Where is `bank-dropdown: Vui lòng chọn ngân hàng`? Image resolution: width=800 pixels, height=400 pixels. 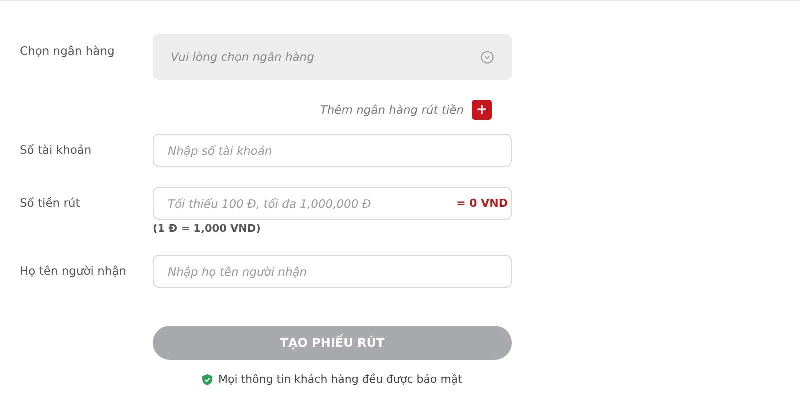
bank-dropdown: Vui lòng chọn ngân hàng is located at coordinates (332, 57).